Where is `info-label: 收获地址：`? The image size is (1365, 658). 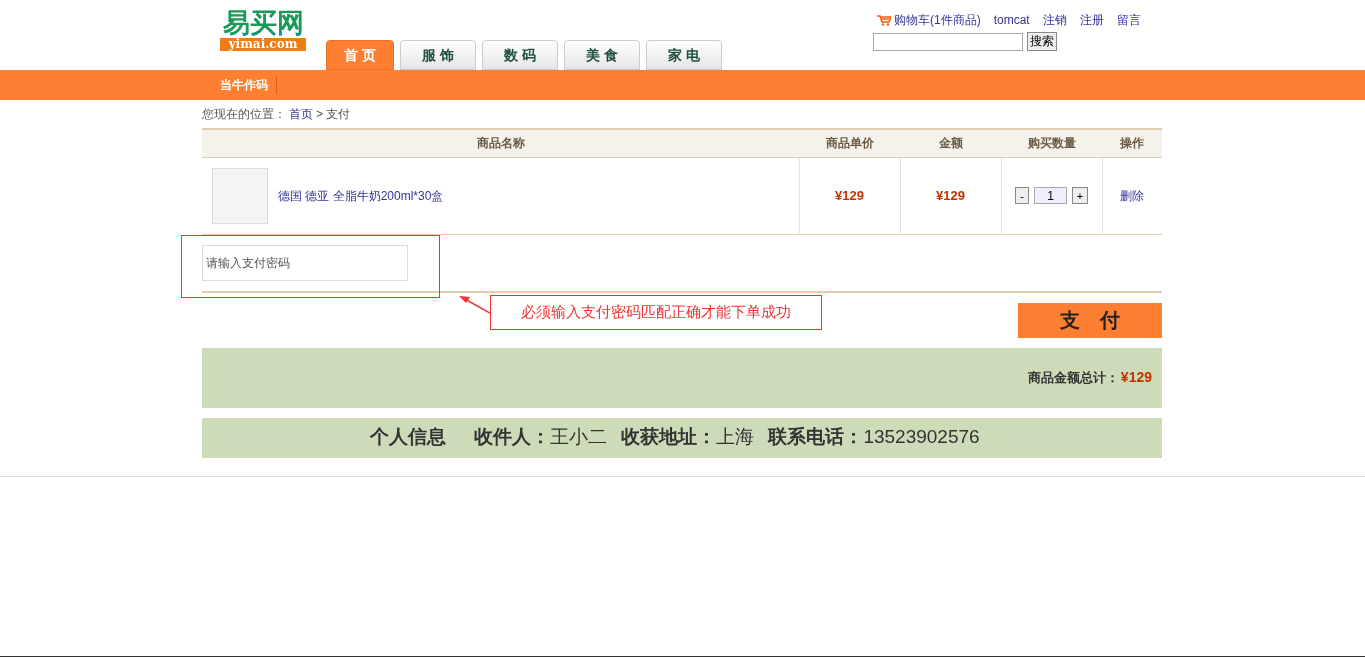 info-label: 收获地址： is located at coordinates (669, 437).